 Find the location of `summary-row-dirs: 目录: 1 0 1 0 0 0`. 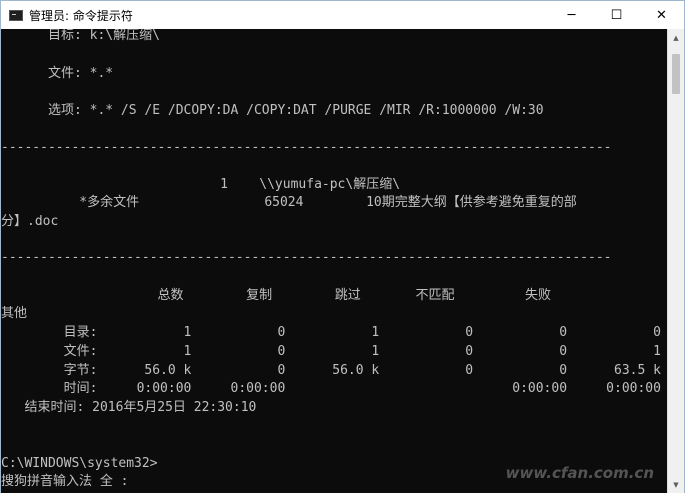

summary-row-dirs: 目录: 1 0 1 0 0 0 is located at coordinates (331, 332).